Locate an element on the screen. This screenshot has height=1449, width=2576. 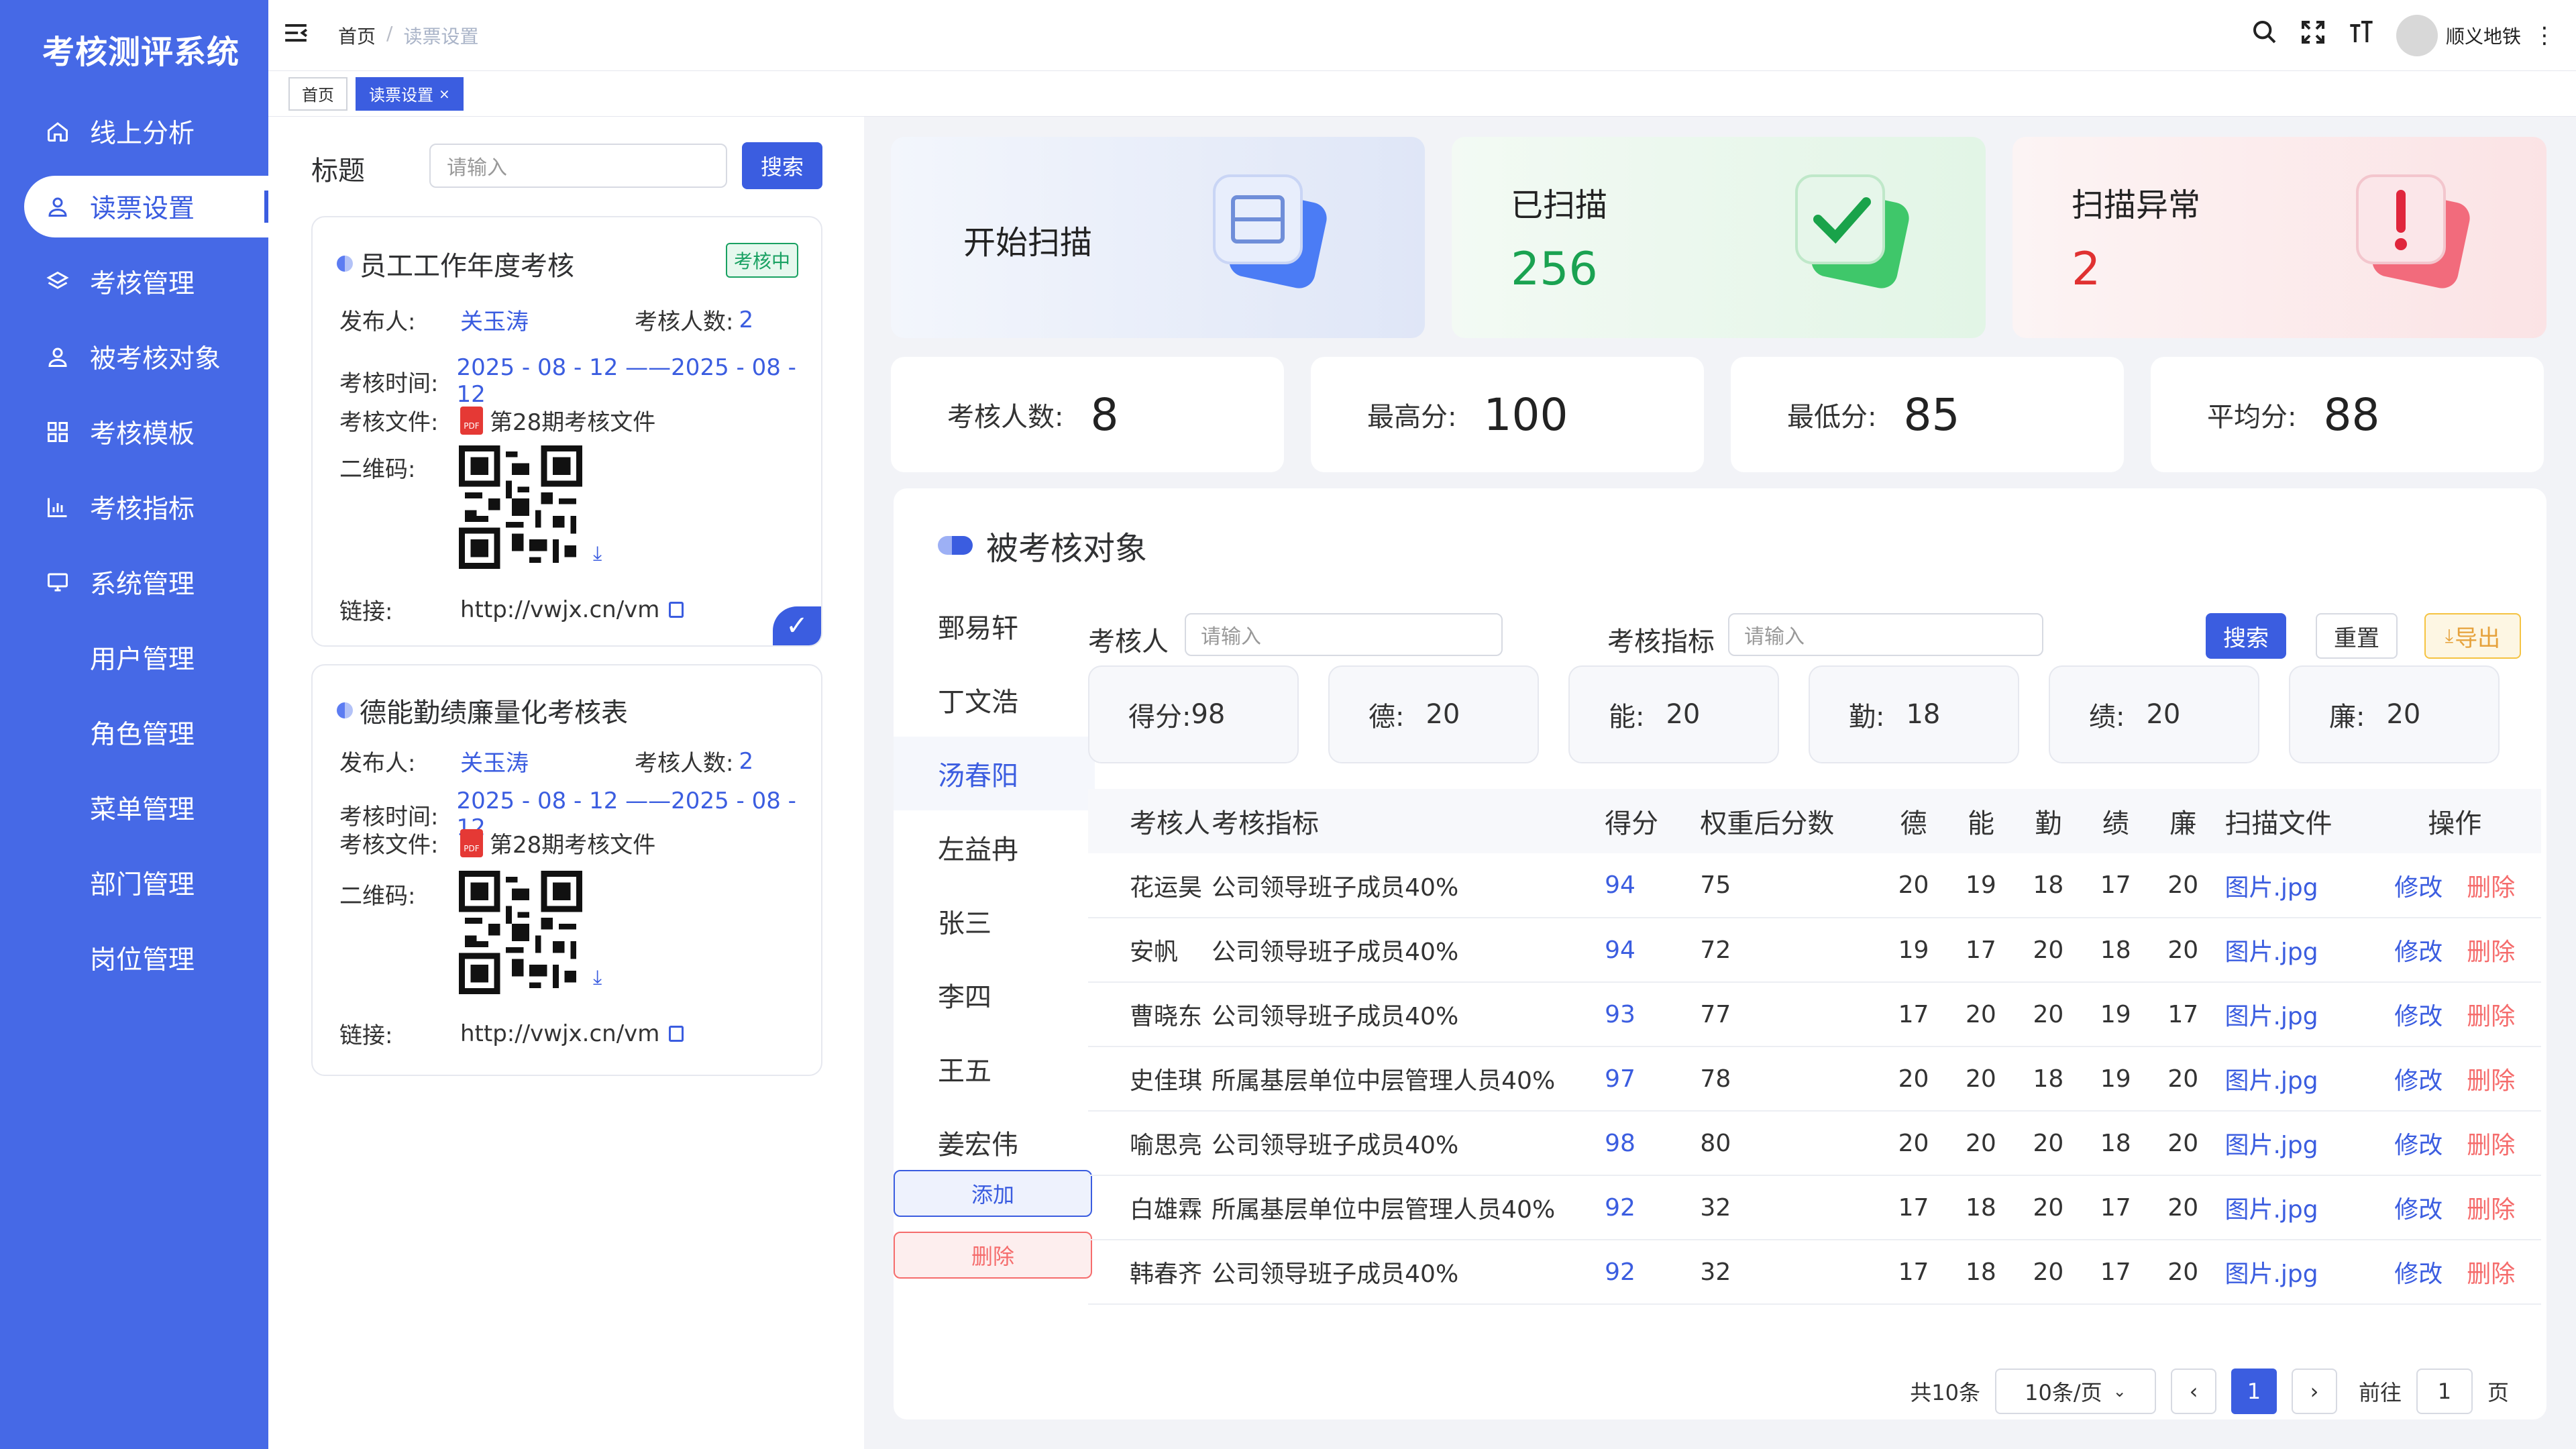
person-filter-input: 请输入 is located at coordinates (1344, 634).